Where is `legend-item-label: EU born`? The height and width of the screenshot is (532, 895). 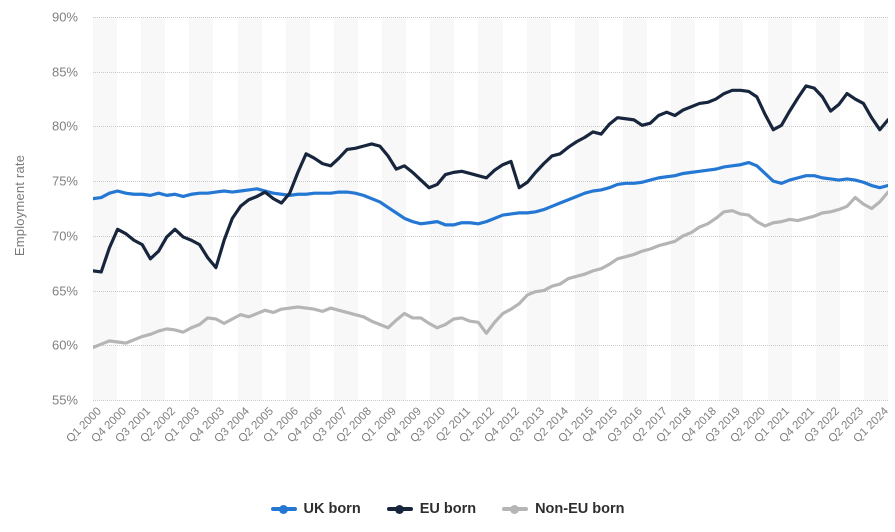 legend-item-label: EU born is located at coordinates (448, 509).